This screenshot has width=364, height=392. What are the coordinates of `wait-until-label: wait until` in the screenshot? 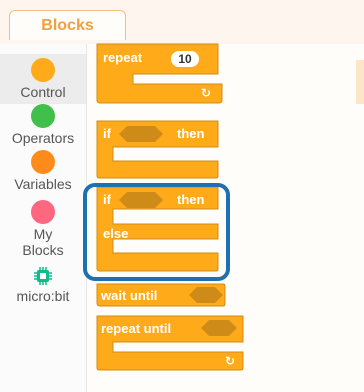 It's located at (129, 295).